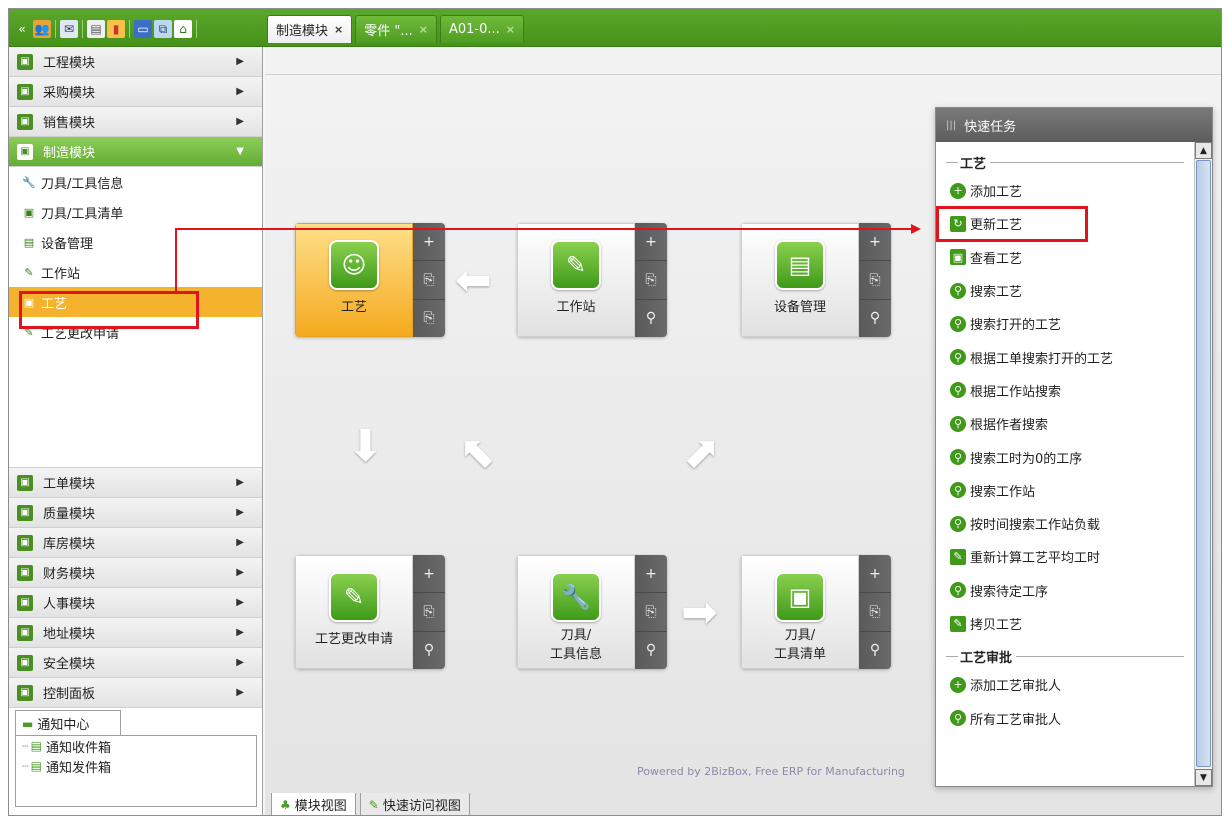 This screenshot has width=1230, height=816. Describe the element at coordinates (42, 29) in the screenshot. I see `users-icon: 👥` at that location.